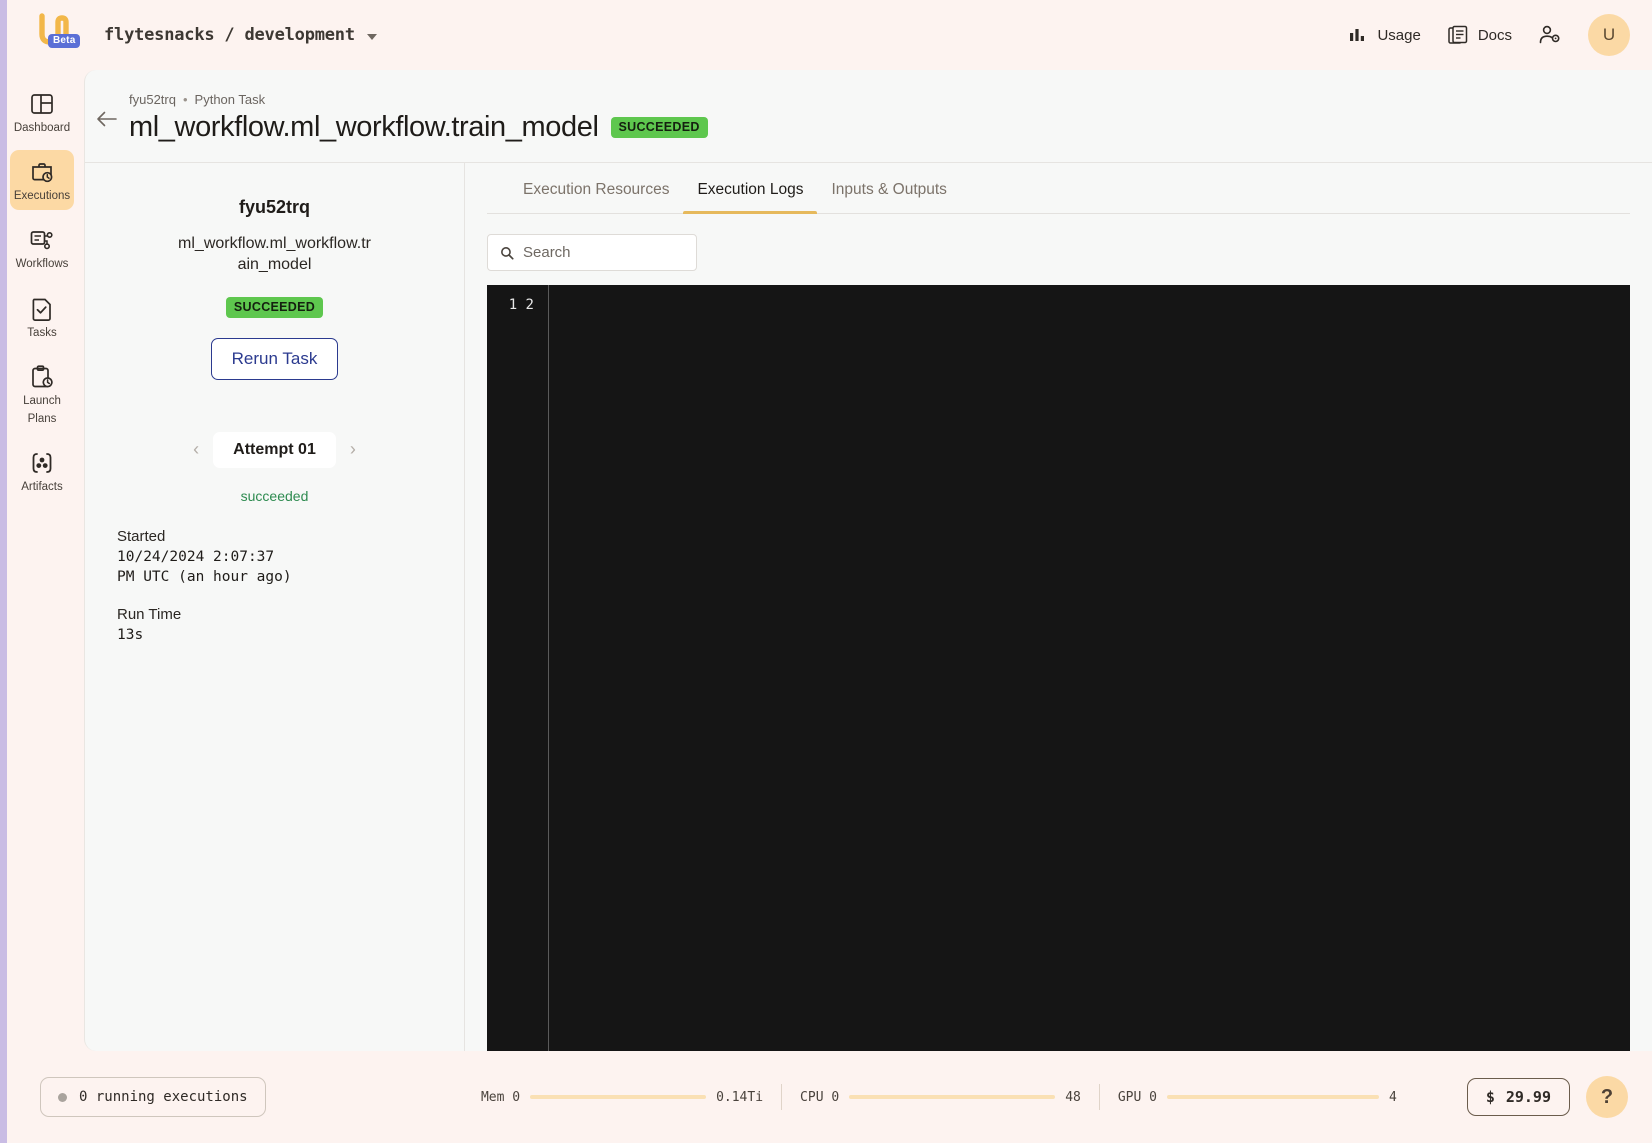  What do you see at coordinates (107, 119) in the screenshot?
I see `arrow-left-icon` at bounding box center [107, 119].